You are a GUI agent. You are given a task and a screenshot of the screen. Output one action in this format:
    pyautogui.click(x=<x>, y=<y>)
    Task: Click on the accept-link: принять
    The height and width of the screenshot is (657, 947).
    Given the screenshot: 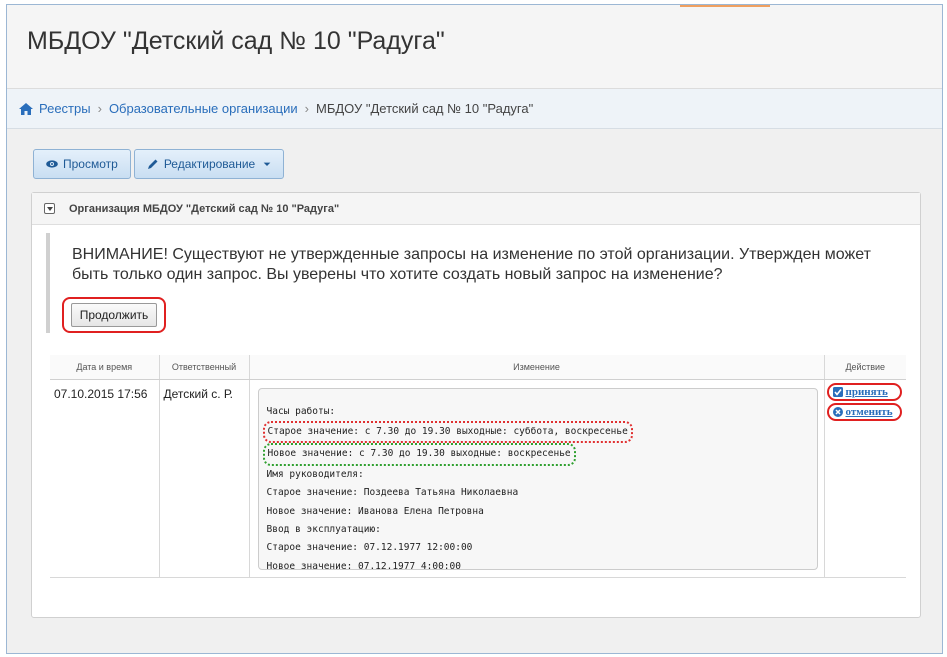 What is the action you would take?
    pyautogui.click(x=864, y=391)
    